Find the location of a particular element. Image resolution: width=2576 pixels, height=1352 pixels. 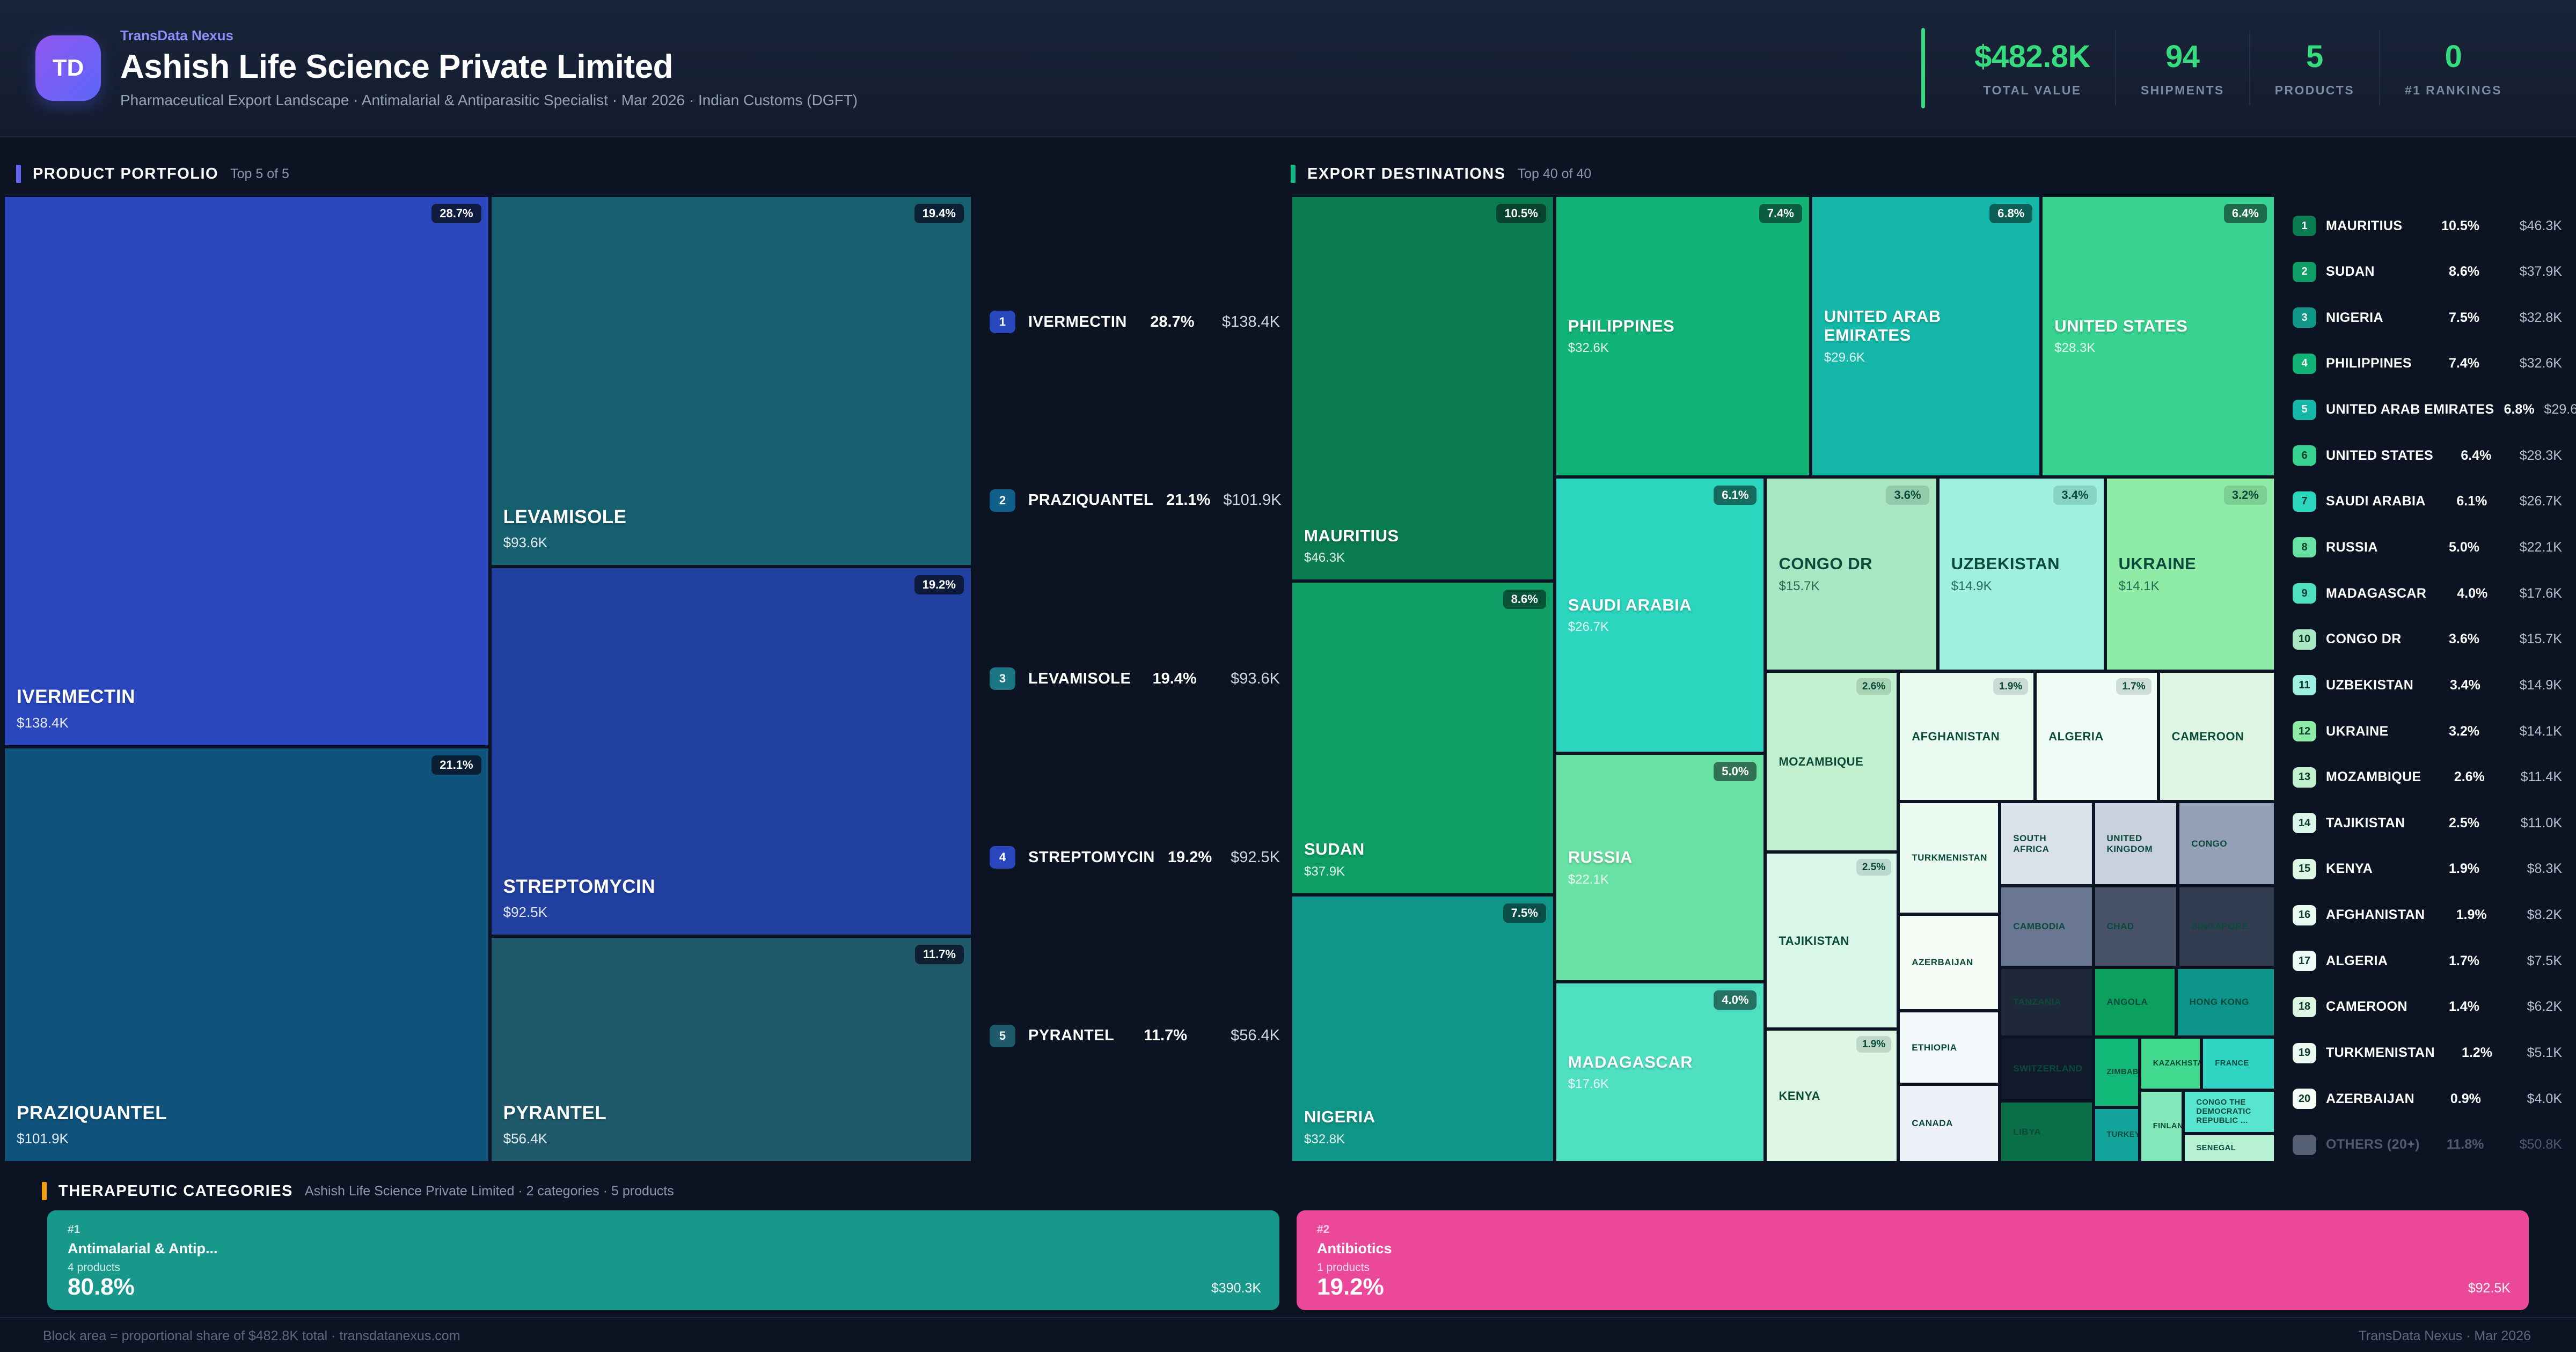

ranking-row: 5 UNITED ARAB EMIRATES 6.8% $29.6K is located at coordinates (2434, 409).